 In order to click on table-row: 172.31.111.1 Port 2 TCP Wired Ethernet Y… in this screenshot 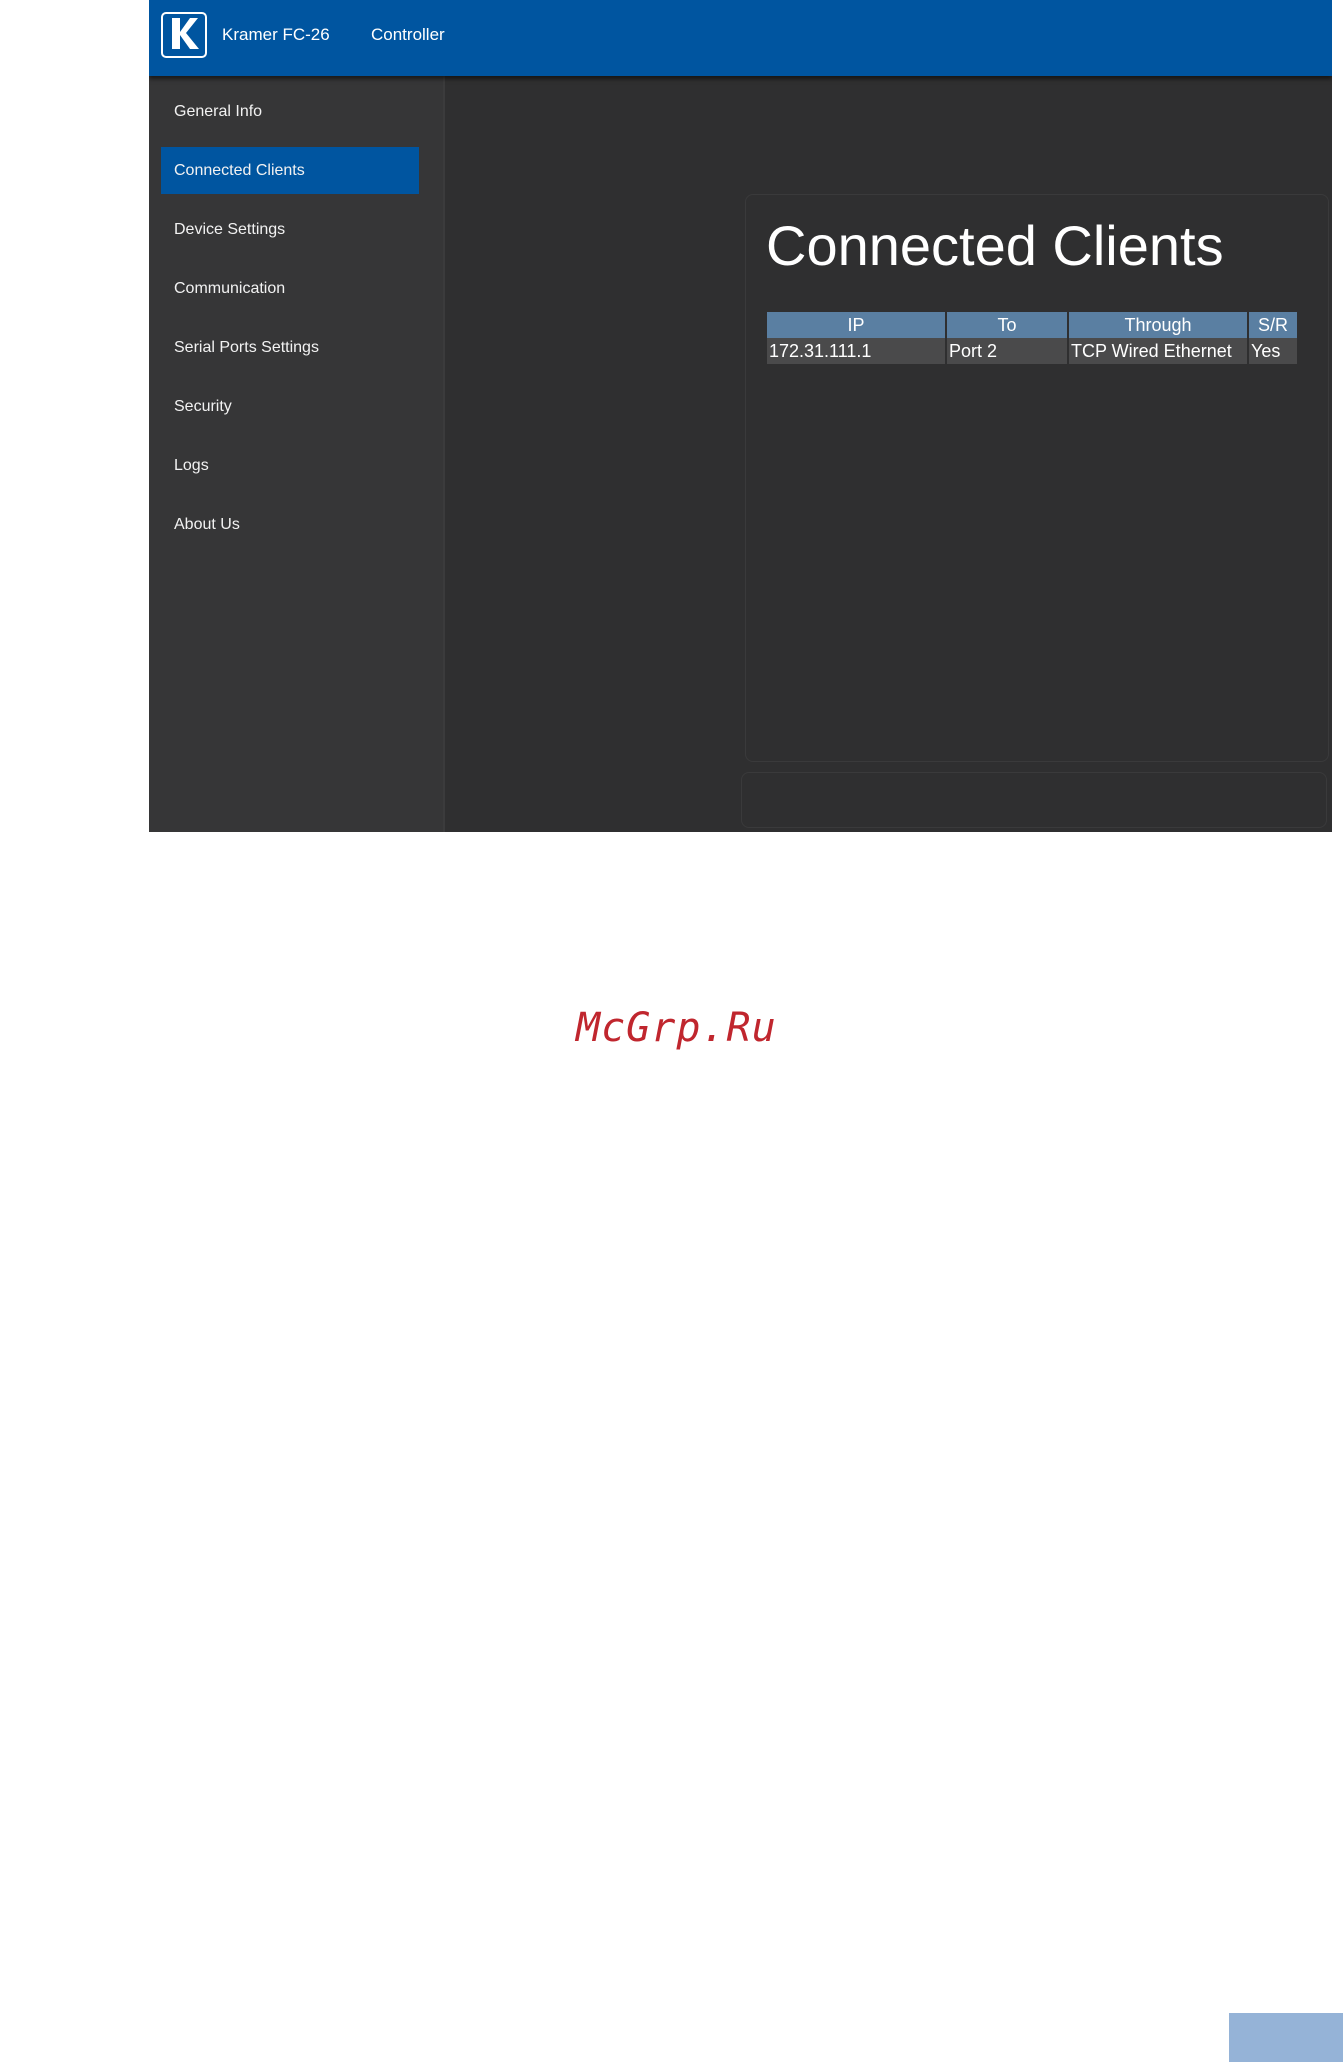, I will do `click(1032, 351)`.